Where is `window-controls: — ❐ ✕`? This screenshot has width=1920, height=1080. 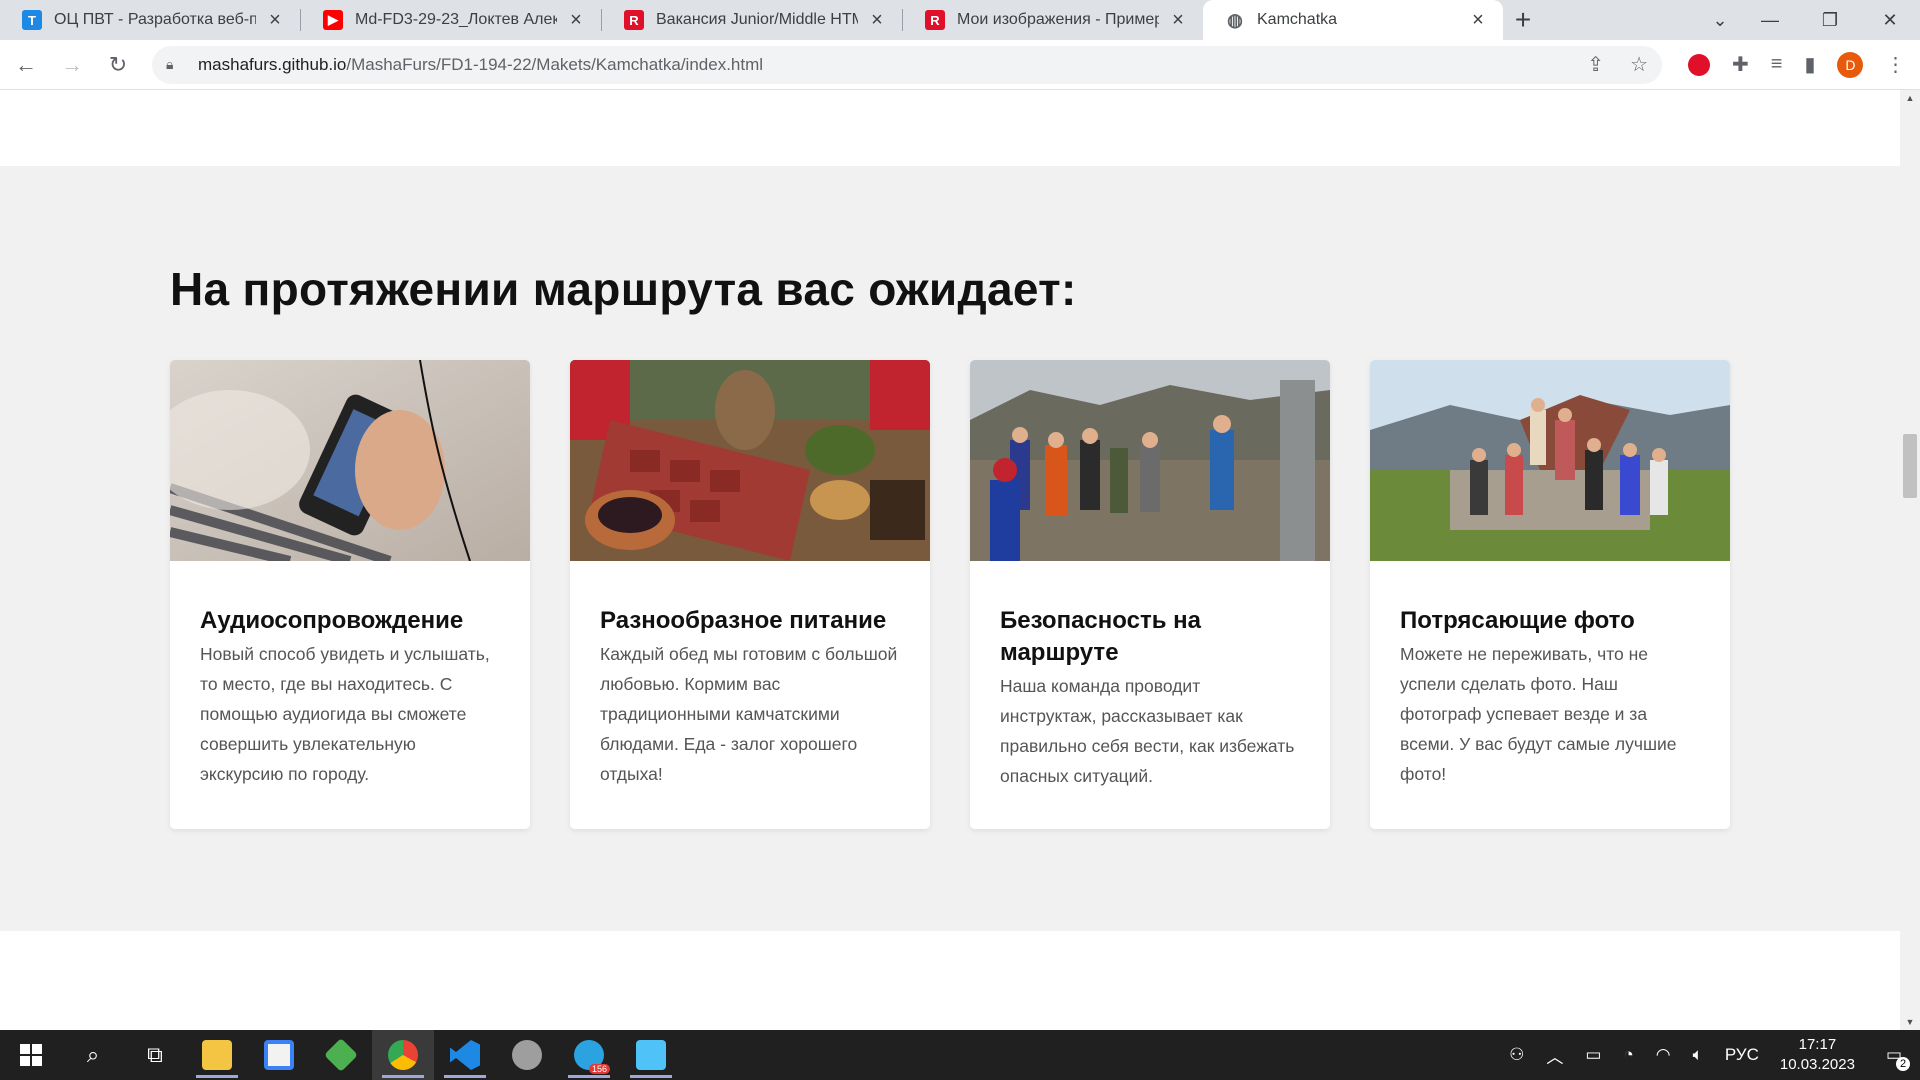
window-controls: — ❐ ✕ is located at coordinates (1830, 20).